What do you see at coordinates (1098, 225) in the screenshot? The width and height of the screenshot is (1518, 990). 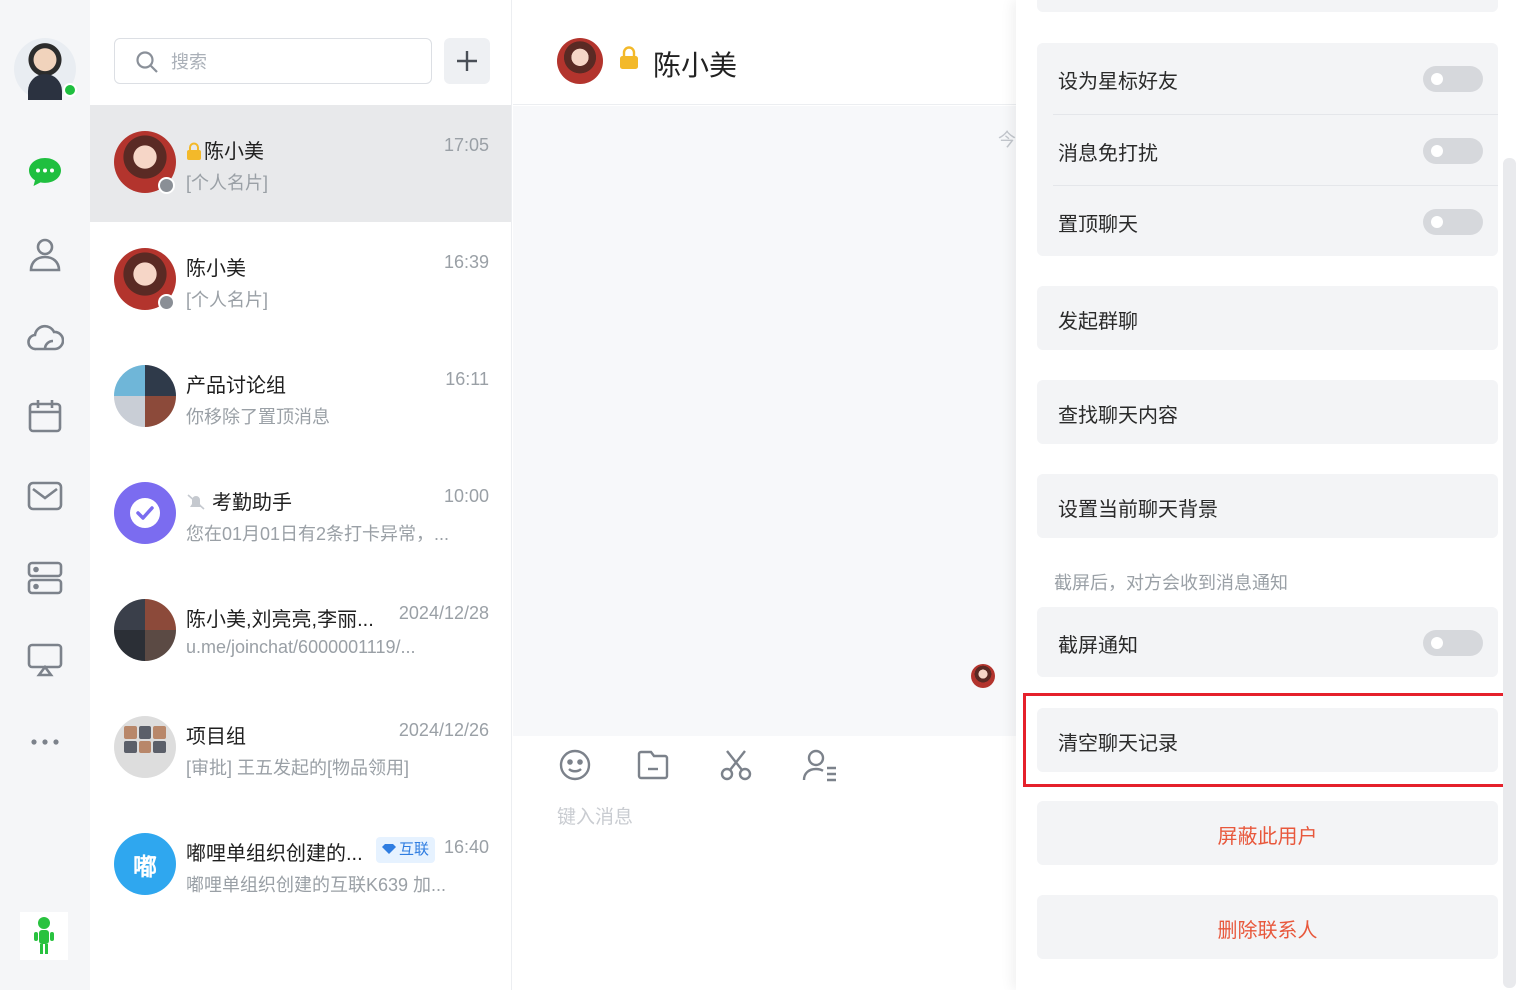 I see `pin-chat-label: 置顶聊天` at bounding box center [1098, 225].